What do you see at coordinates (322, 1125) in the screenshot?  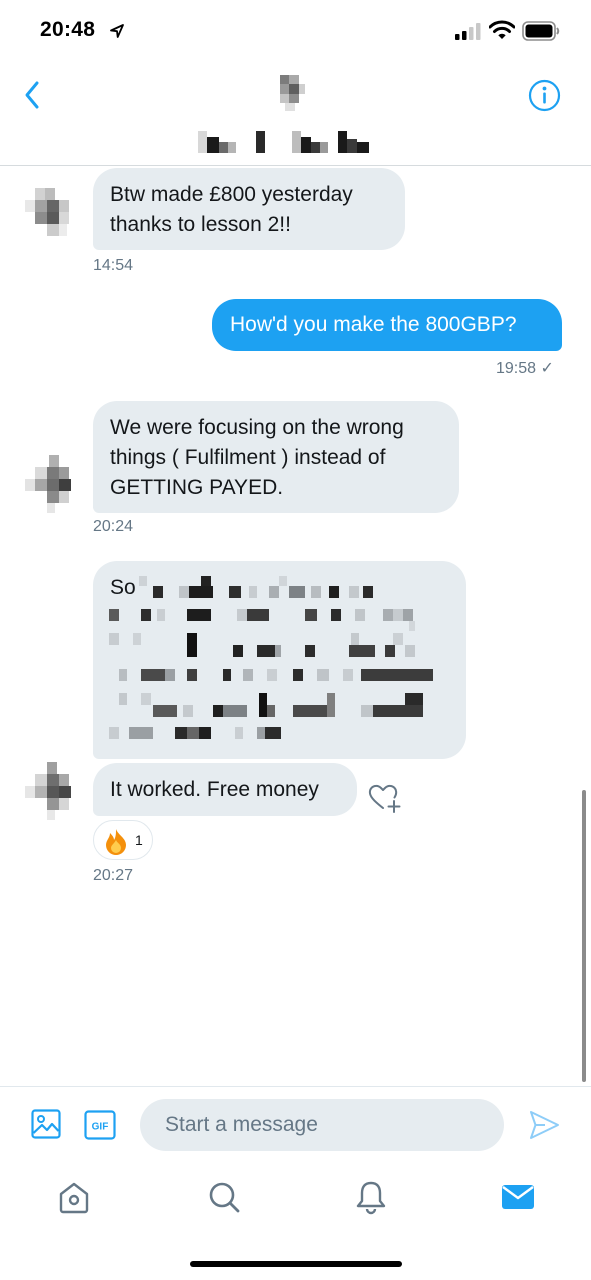 I see `message-input` at bounding box center [322, 1125].